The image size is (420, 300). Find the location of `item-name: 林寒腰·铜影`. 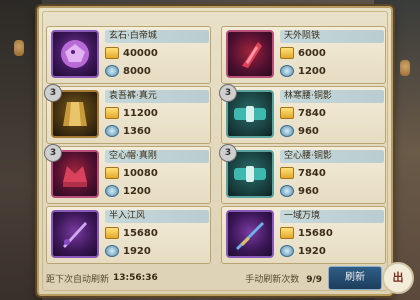

item-name: 林寒腰·铜影 is located at coordinates (332, 96).